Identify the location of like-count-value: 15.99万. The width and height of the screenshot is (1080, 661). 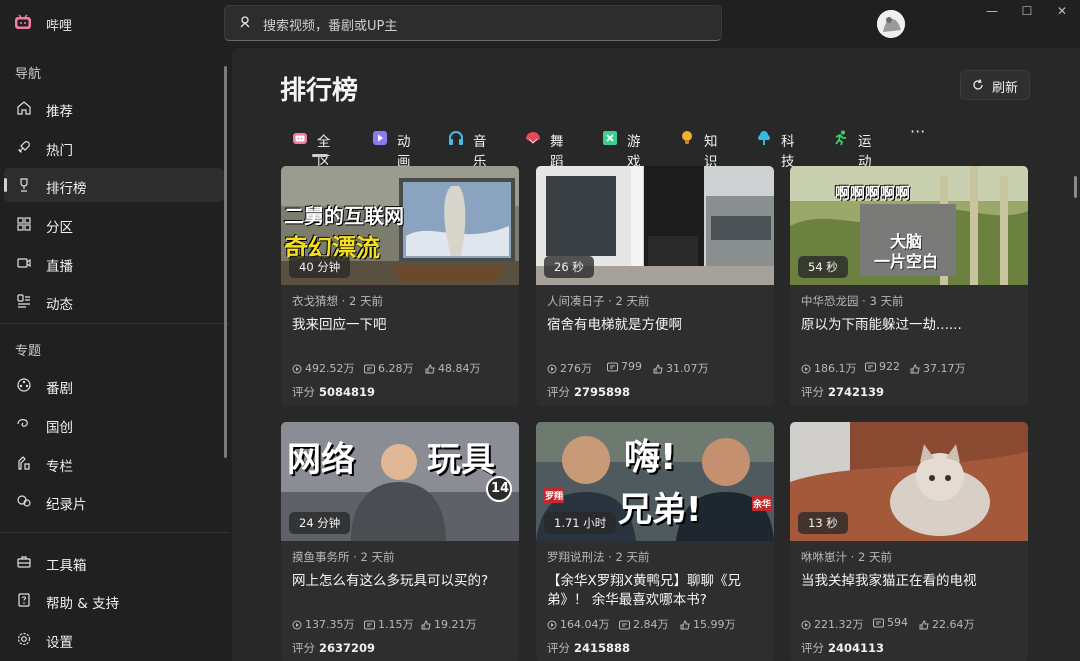
(714, 624).